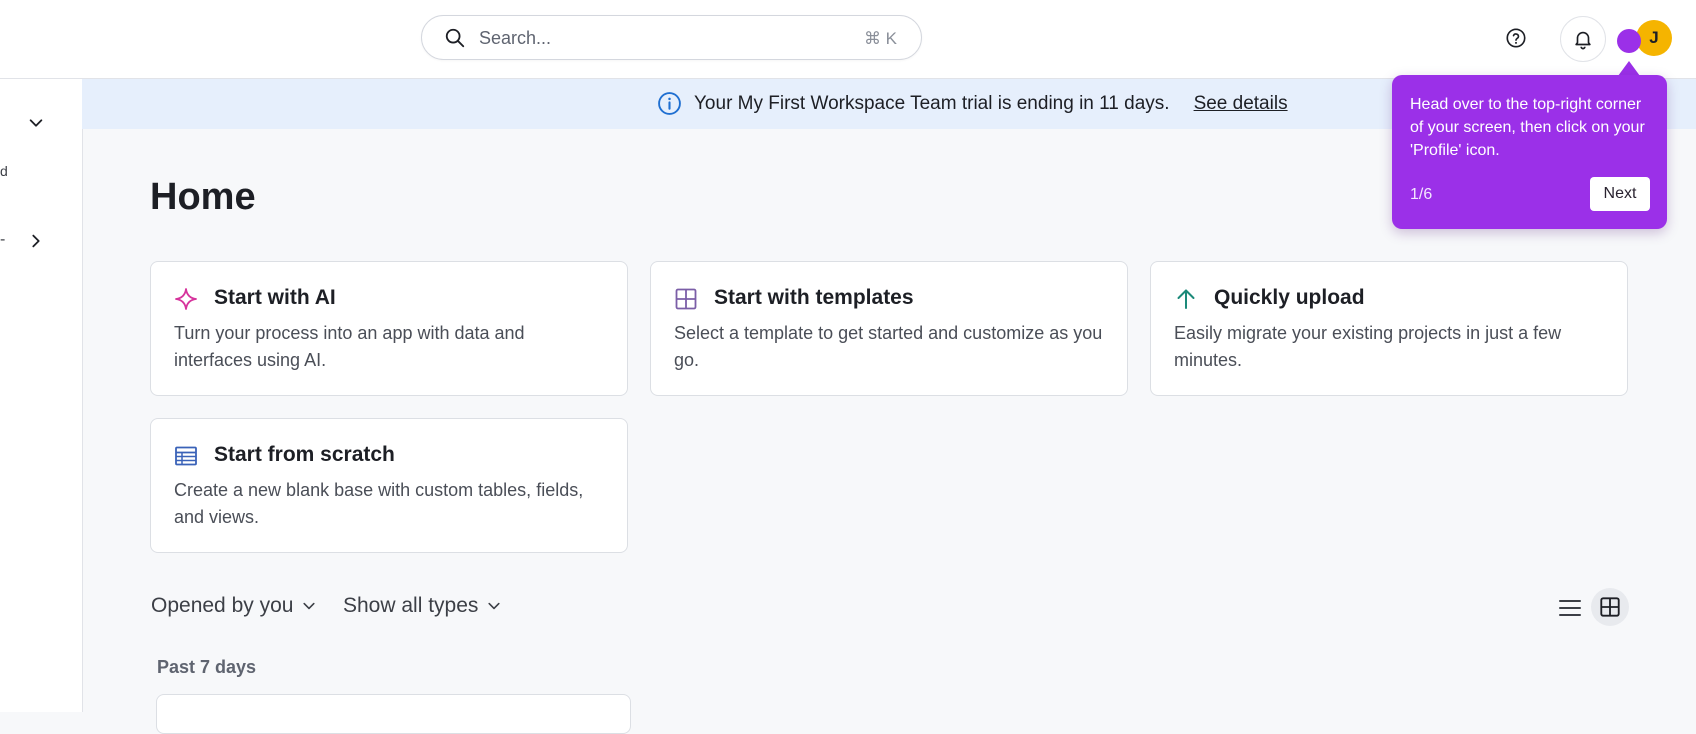 The width and height of the screenshot is (1696, 734). I want to click on grid-icon, so click(686, 299).